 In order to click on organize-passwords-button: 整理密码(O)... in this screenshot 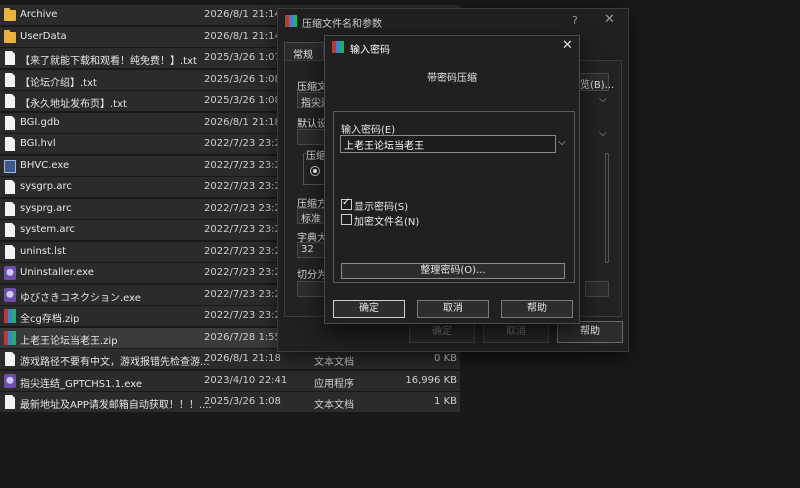, I will do `click(453, 271)`.